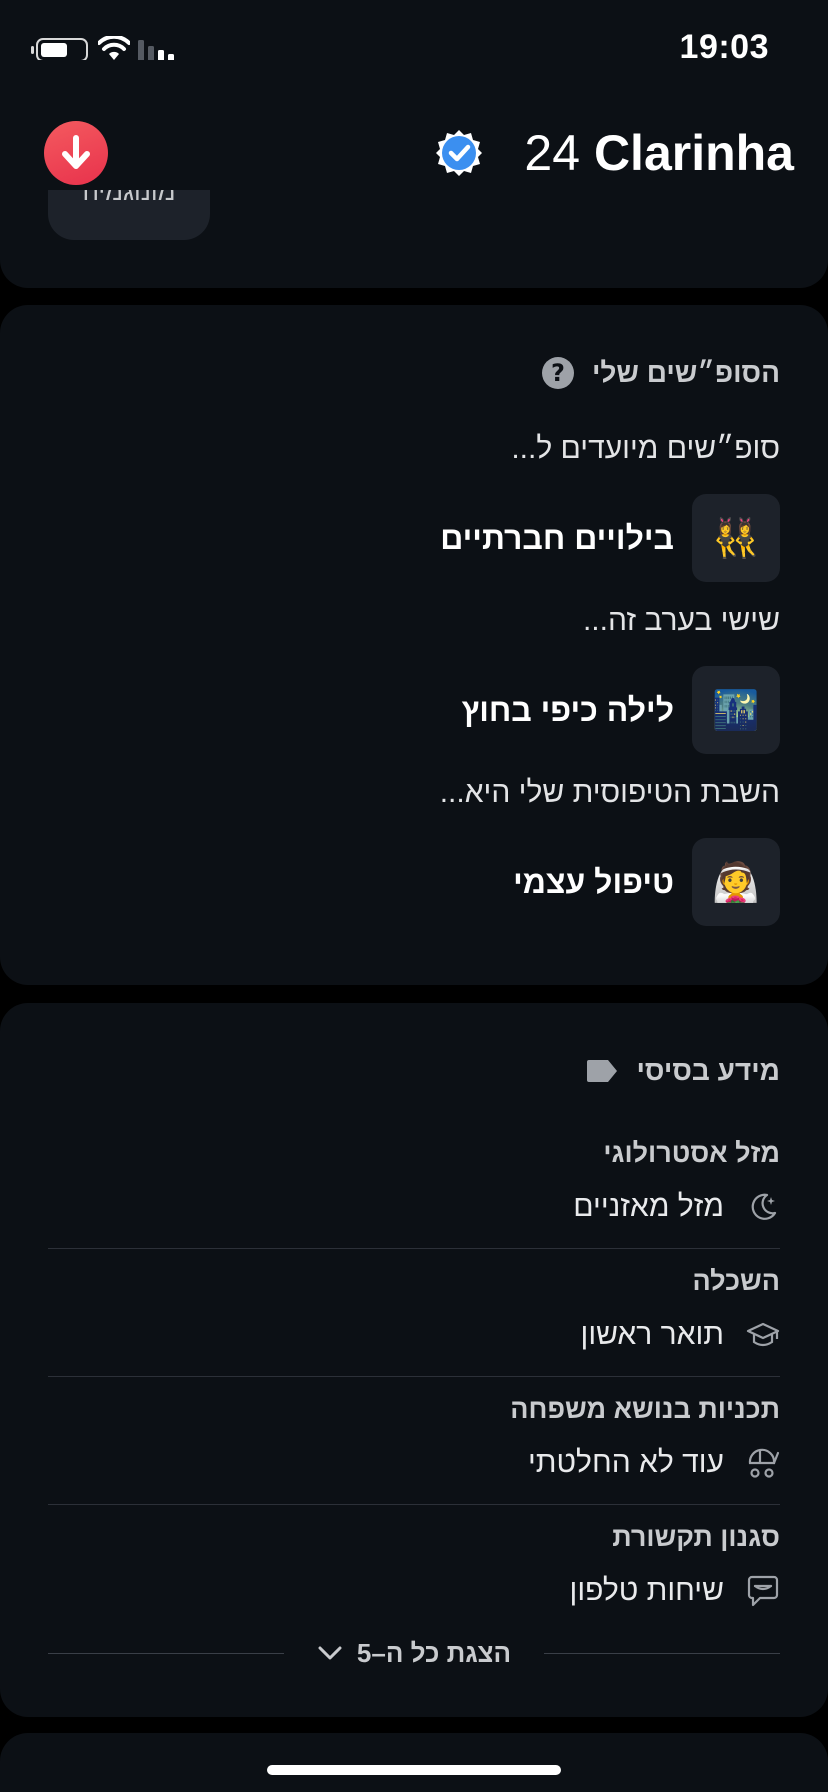 The width and height of the screenshot is (828, 1792). What do you see at coordinates (129, 198) in the screenshot?
I see `relationship-chip-label: מונוגמיה` at bounding box center [129, 198].